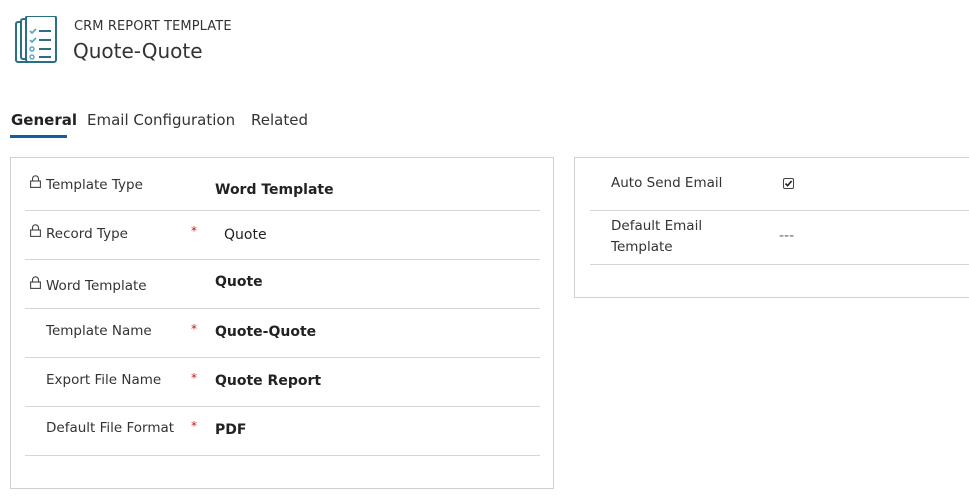  I want to click on template-name-value: Quote-Quote, so click(265, 332).